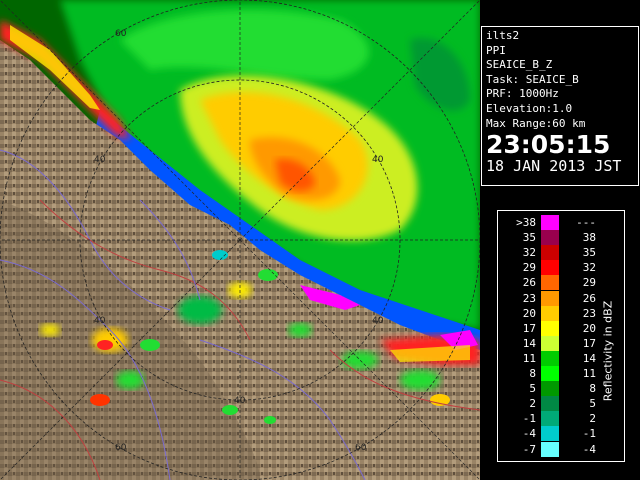  Describe the element at coordinates (554, 166) in the screenshot. I see `scan-date: 18 JAN 2013 JST` at that location.